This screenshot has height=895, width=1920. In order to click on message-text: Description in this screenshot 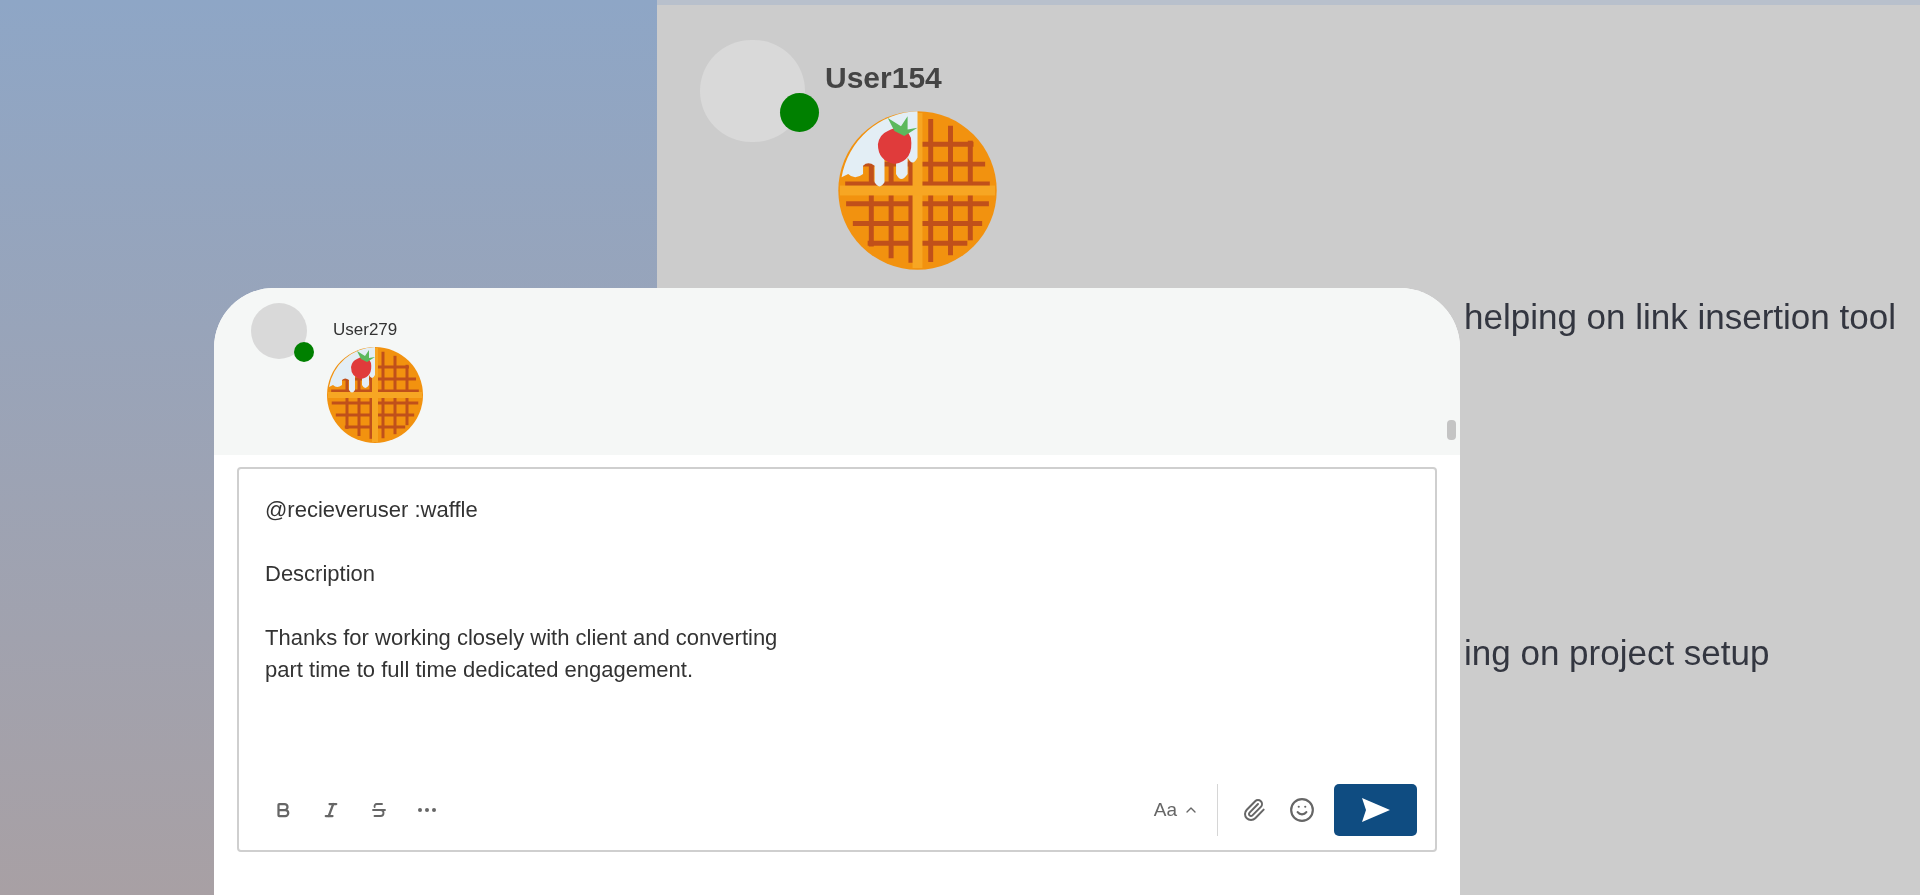, I will do `click(321, 574)`.